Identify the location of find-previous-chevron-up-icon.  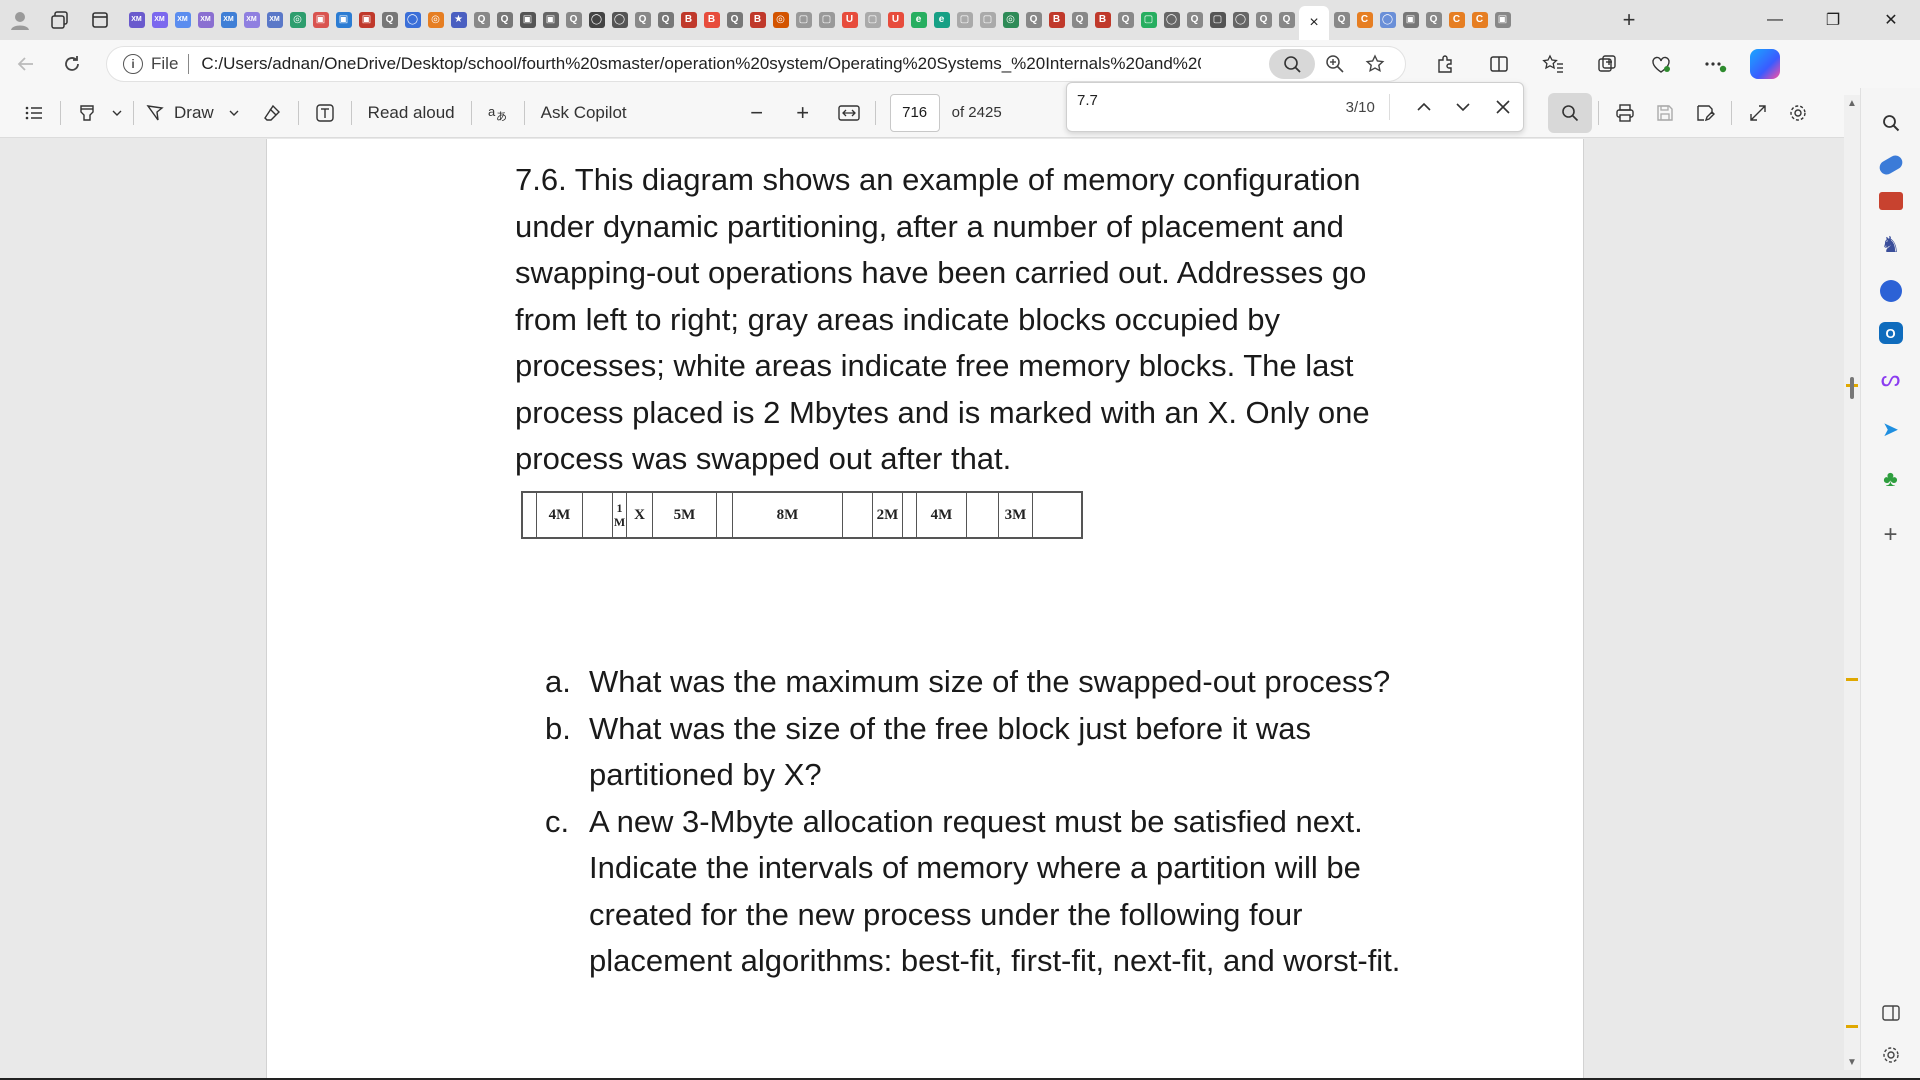
(1424, 107).